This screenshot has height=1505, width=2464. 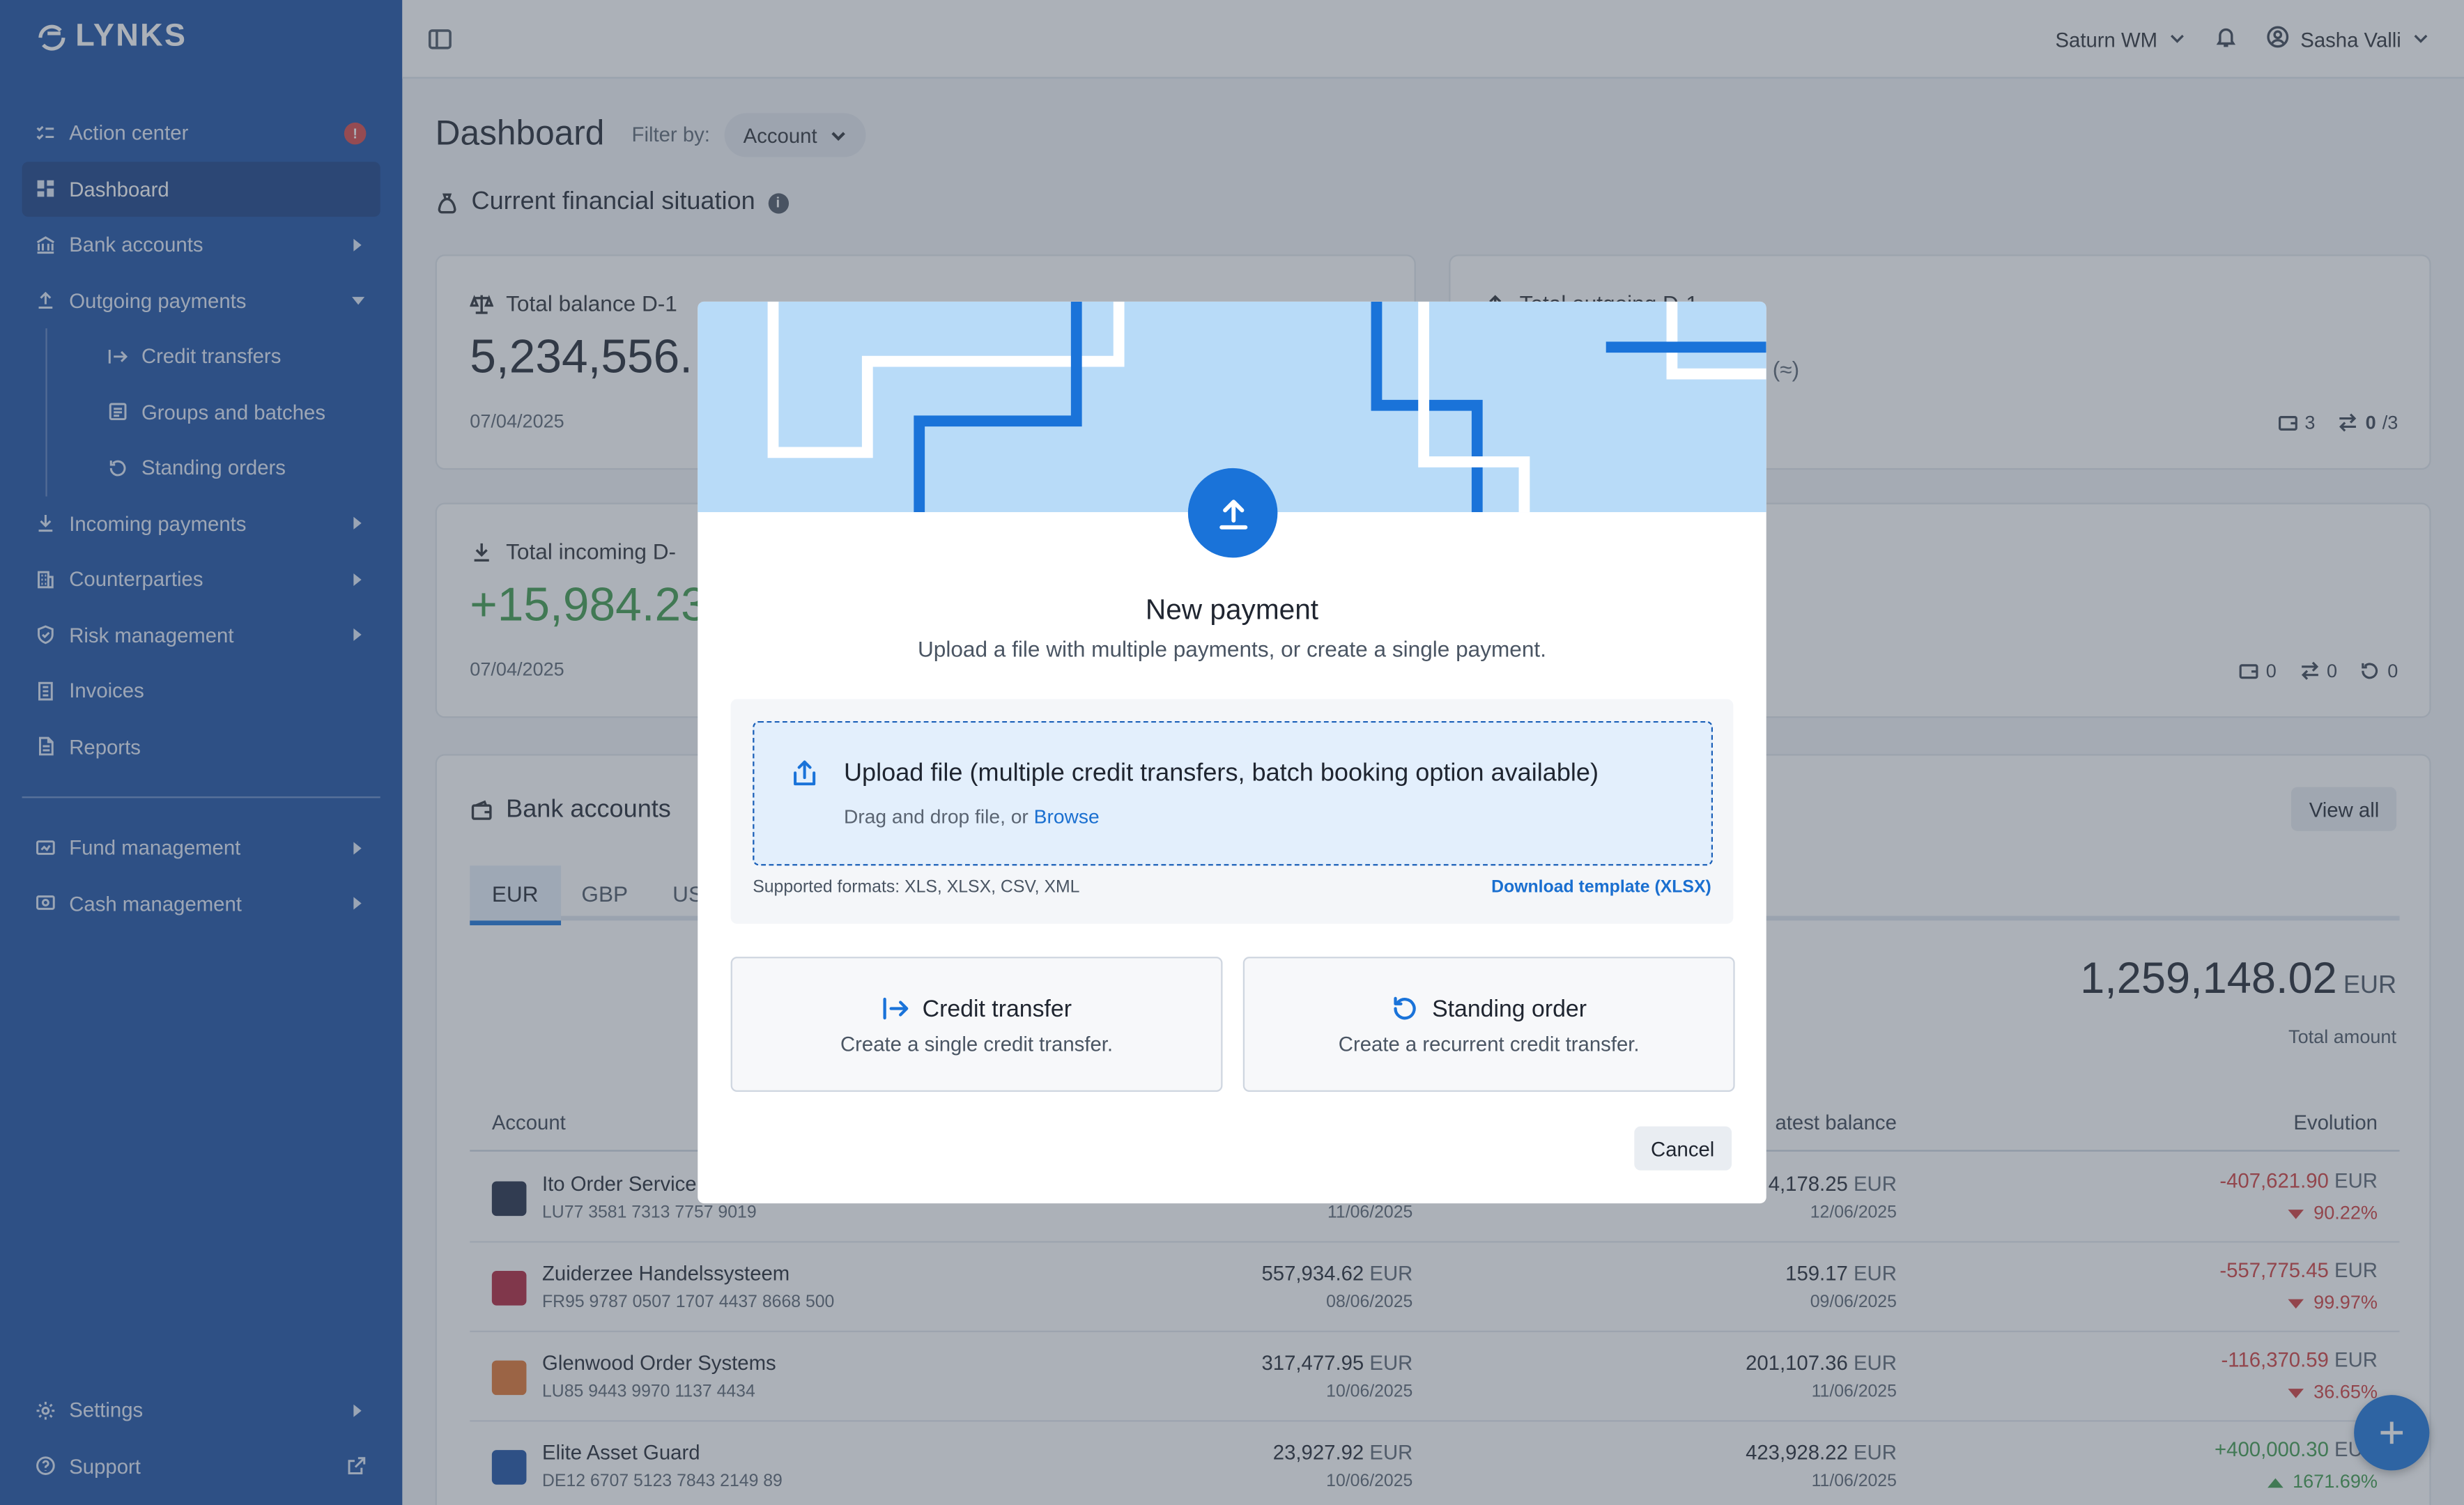 What do you see at coordinates (1232, 513) in the screenshot?
I see `upload-icon` at bounding box center [1232, 513].